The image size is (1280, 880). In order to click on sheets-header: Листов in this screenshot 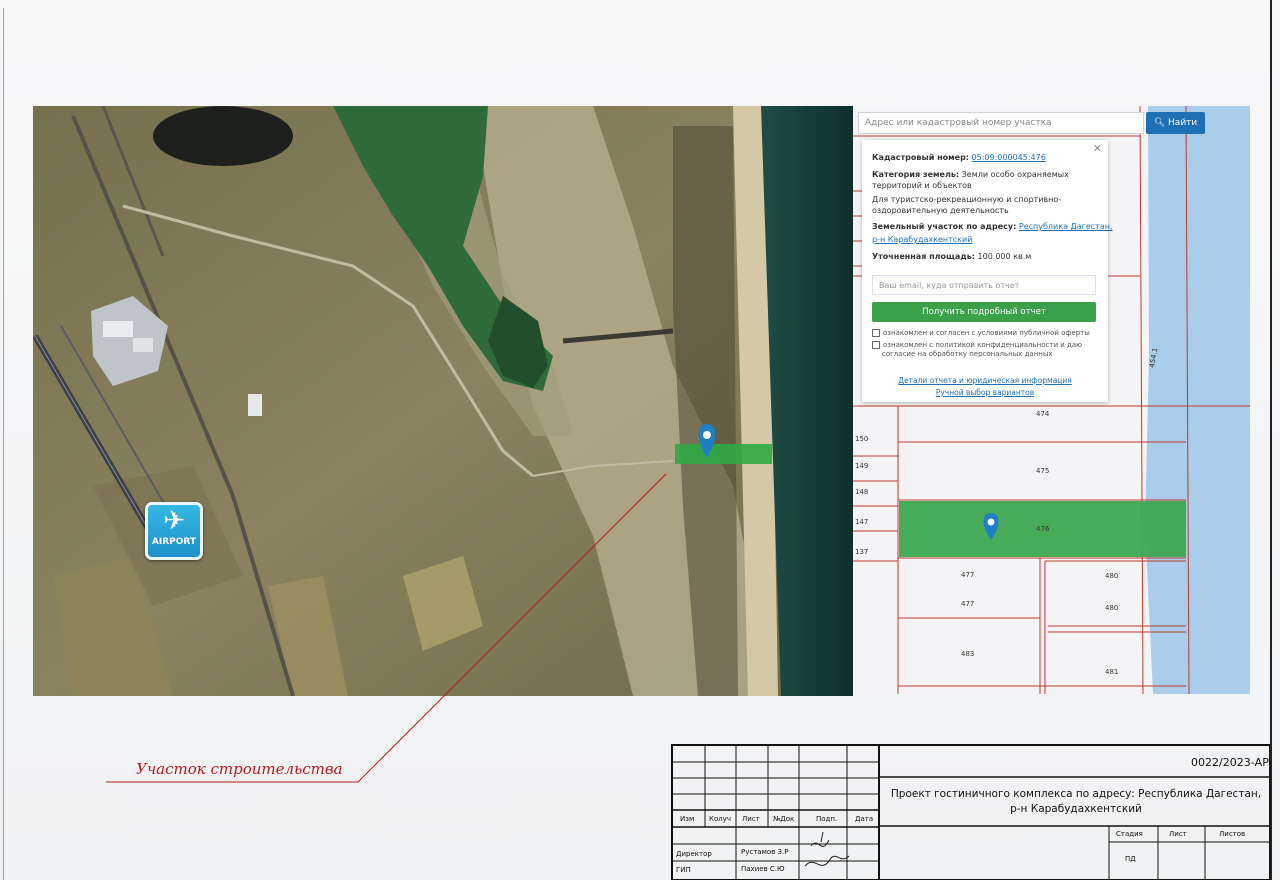, I will do `click(1232, 834)`.